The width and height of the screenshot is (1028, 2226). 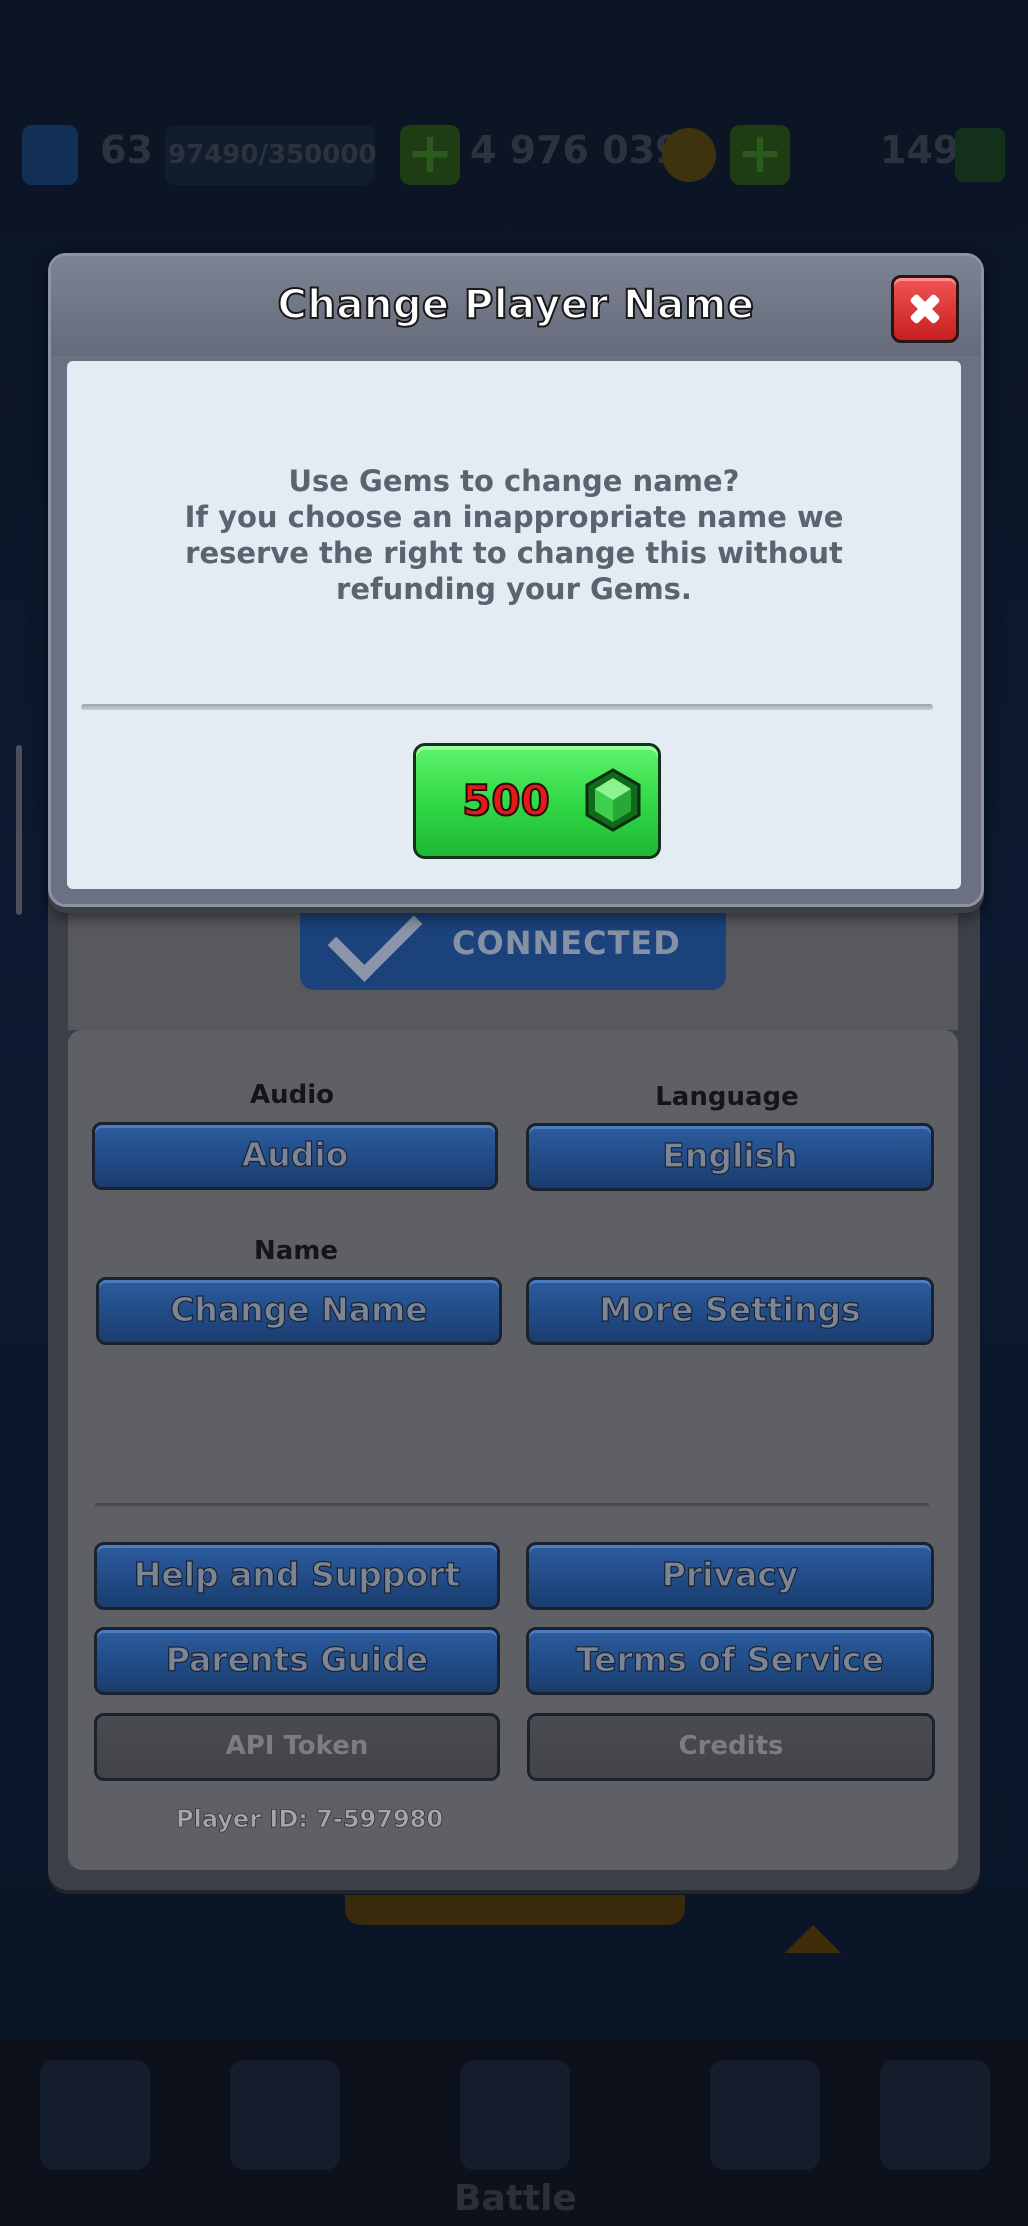 I want to click on help-and-support-button: Help and Support, so click(x=297, y=1576).